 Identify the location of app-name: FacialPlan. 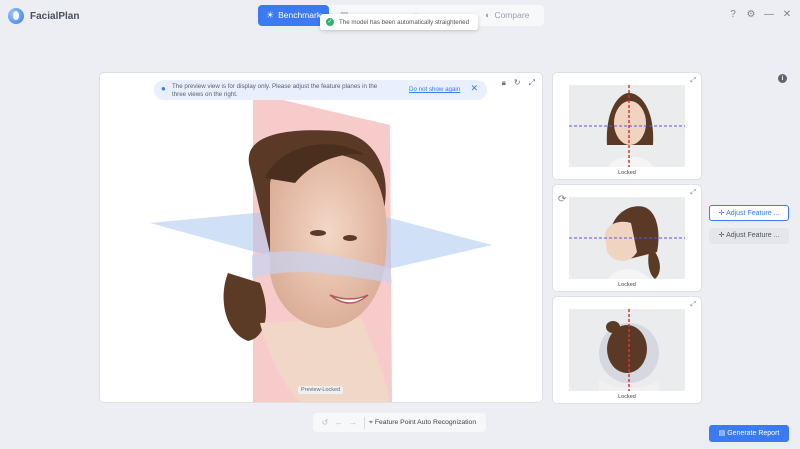
(55, 16).